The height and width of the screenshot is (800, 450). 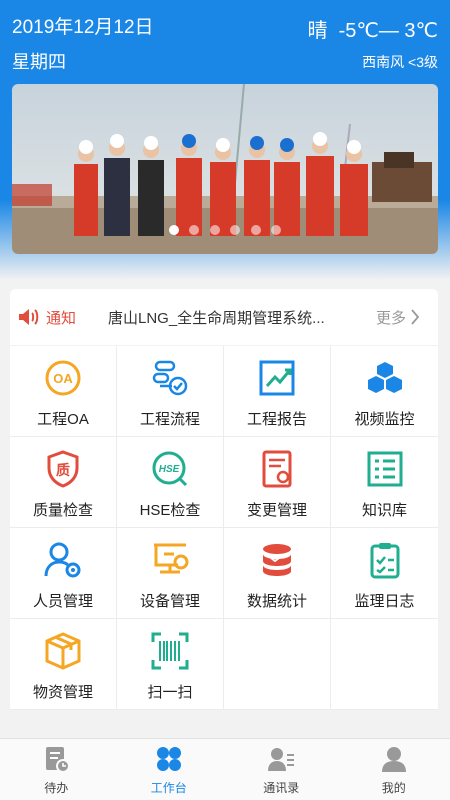 What do you see at coordinates (384, 561) in the screenshot?
I see `clipboard-check-icon` at bounding box center [384, 561].